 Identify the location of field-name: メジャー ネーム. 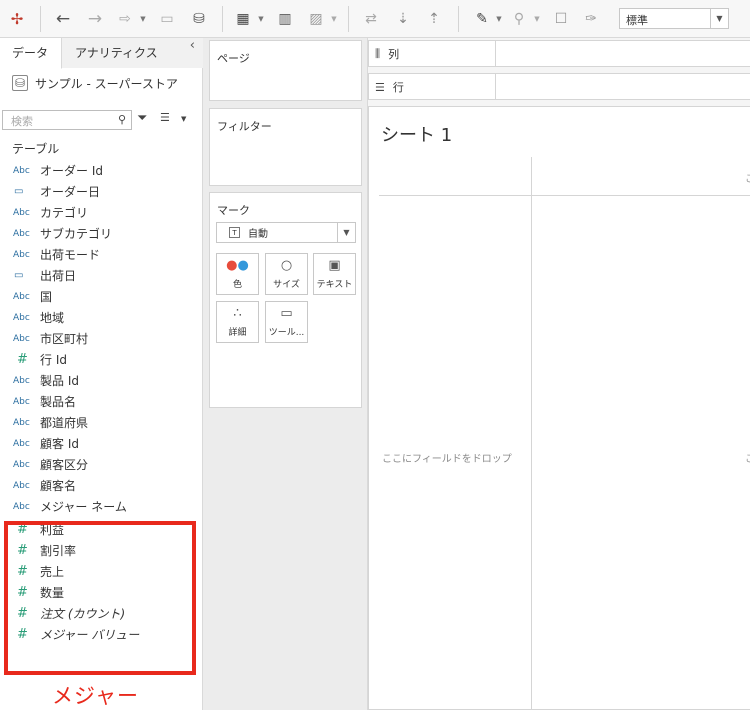
(83, 507).